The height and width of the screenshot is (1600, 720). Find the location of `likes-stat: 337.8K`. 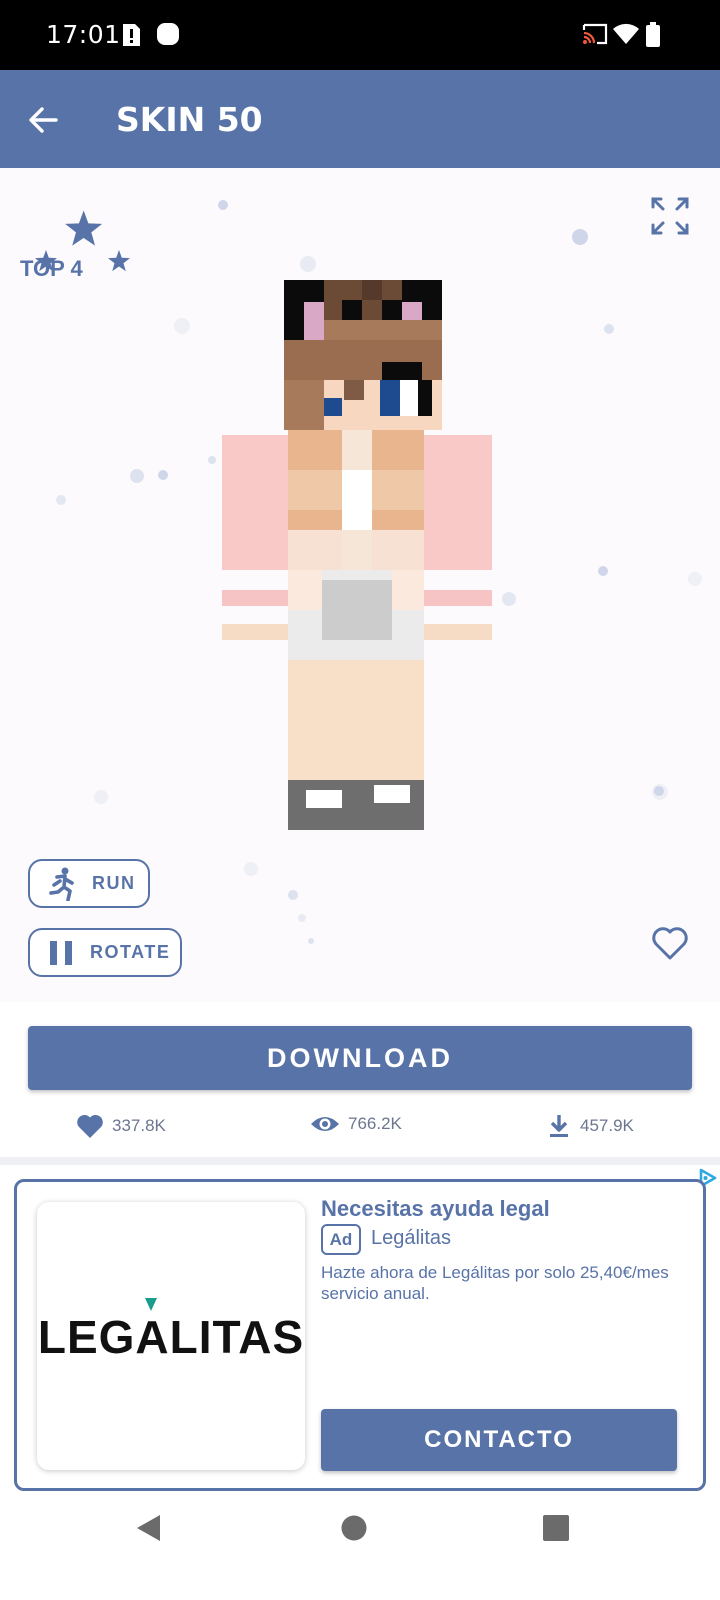

likes-stat: 337.8K is located at coordinates (121, 1126).